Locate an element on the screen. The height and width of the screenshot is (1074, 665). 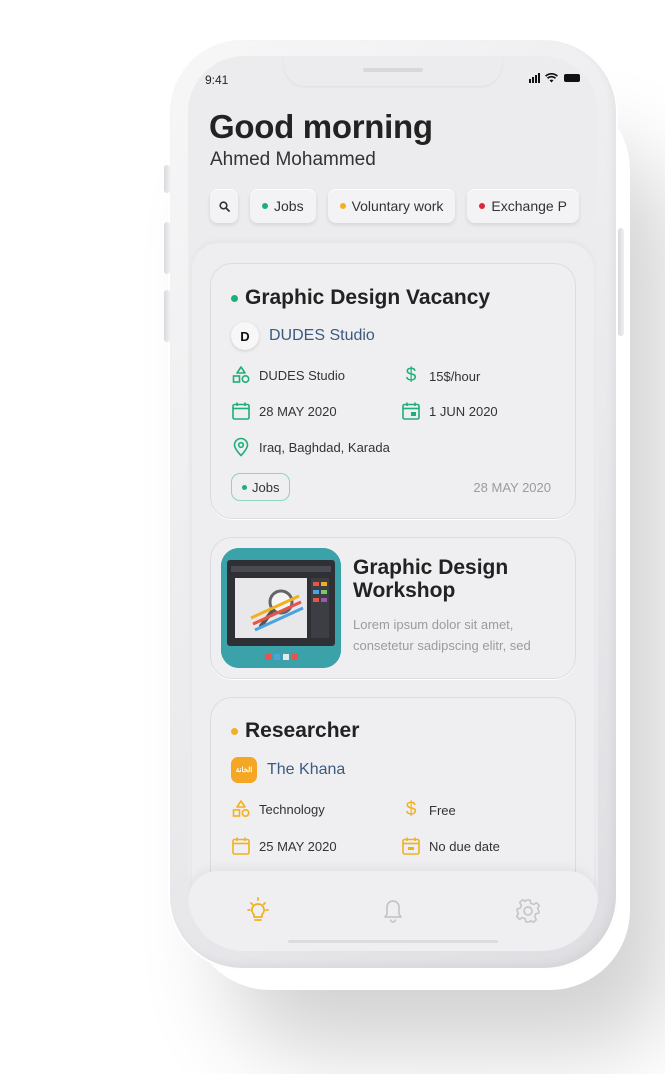
field-meta: Technology is located at coordinates (278, 809).